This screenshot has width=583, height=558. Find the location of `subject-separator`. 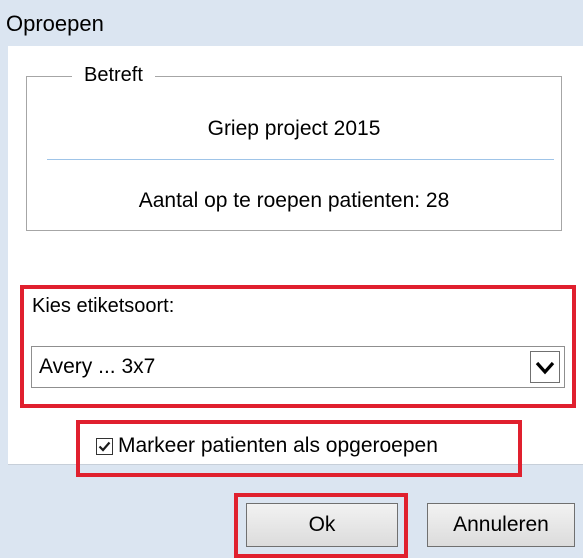

subject-separator is located at coordinates (300, 159).